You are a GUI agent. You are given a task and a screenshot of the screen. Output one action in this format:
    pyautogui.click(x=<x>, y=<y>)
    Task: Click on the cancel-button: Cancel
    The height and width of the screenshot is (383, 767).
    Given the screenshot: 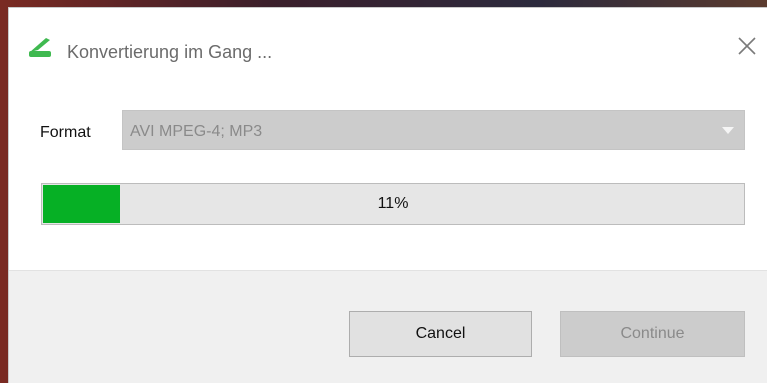 What is the action you would take?
    pyautogui.click(x=440, y=334)
    